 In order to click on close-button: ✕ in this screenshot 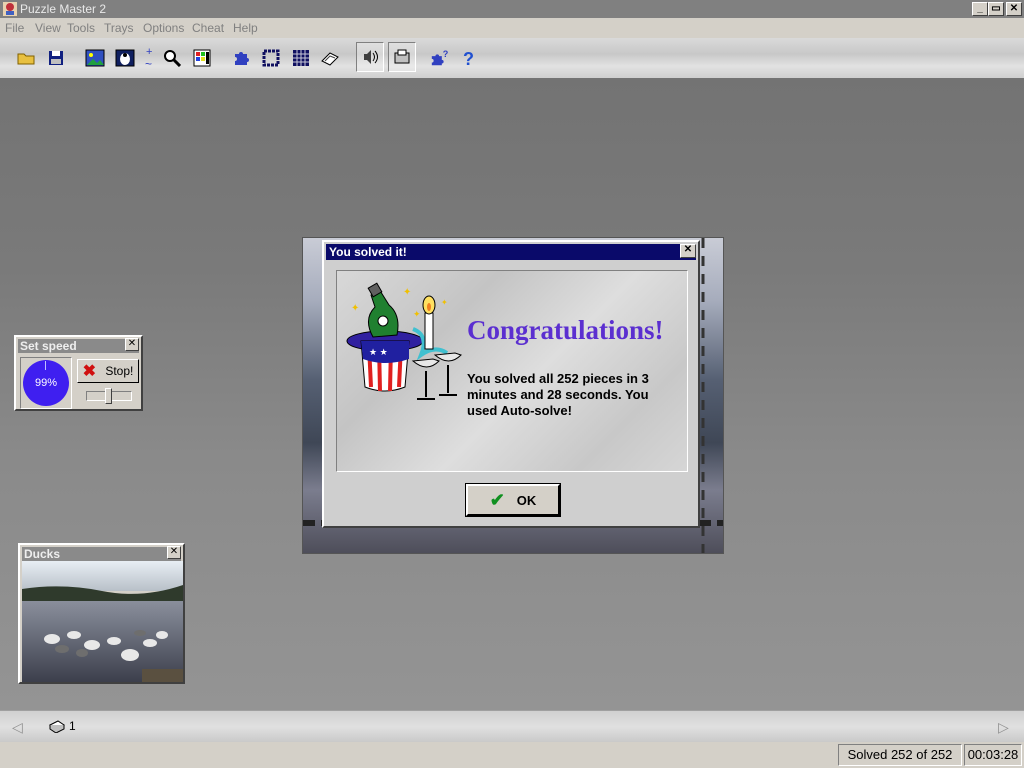, I will do `click(1014, 9)`.